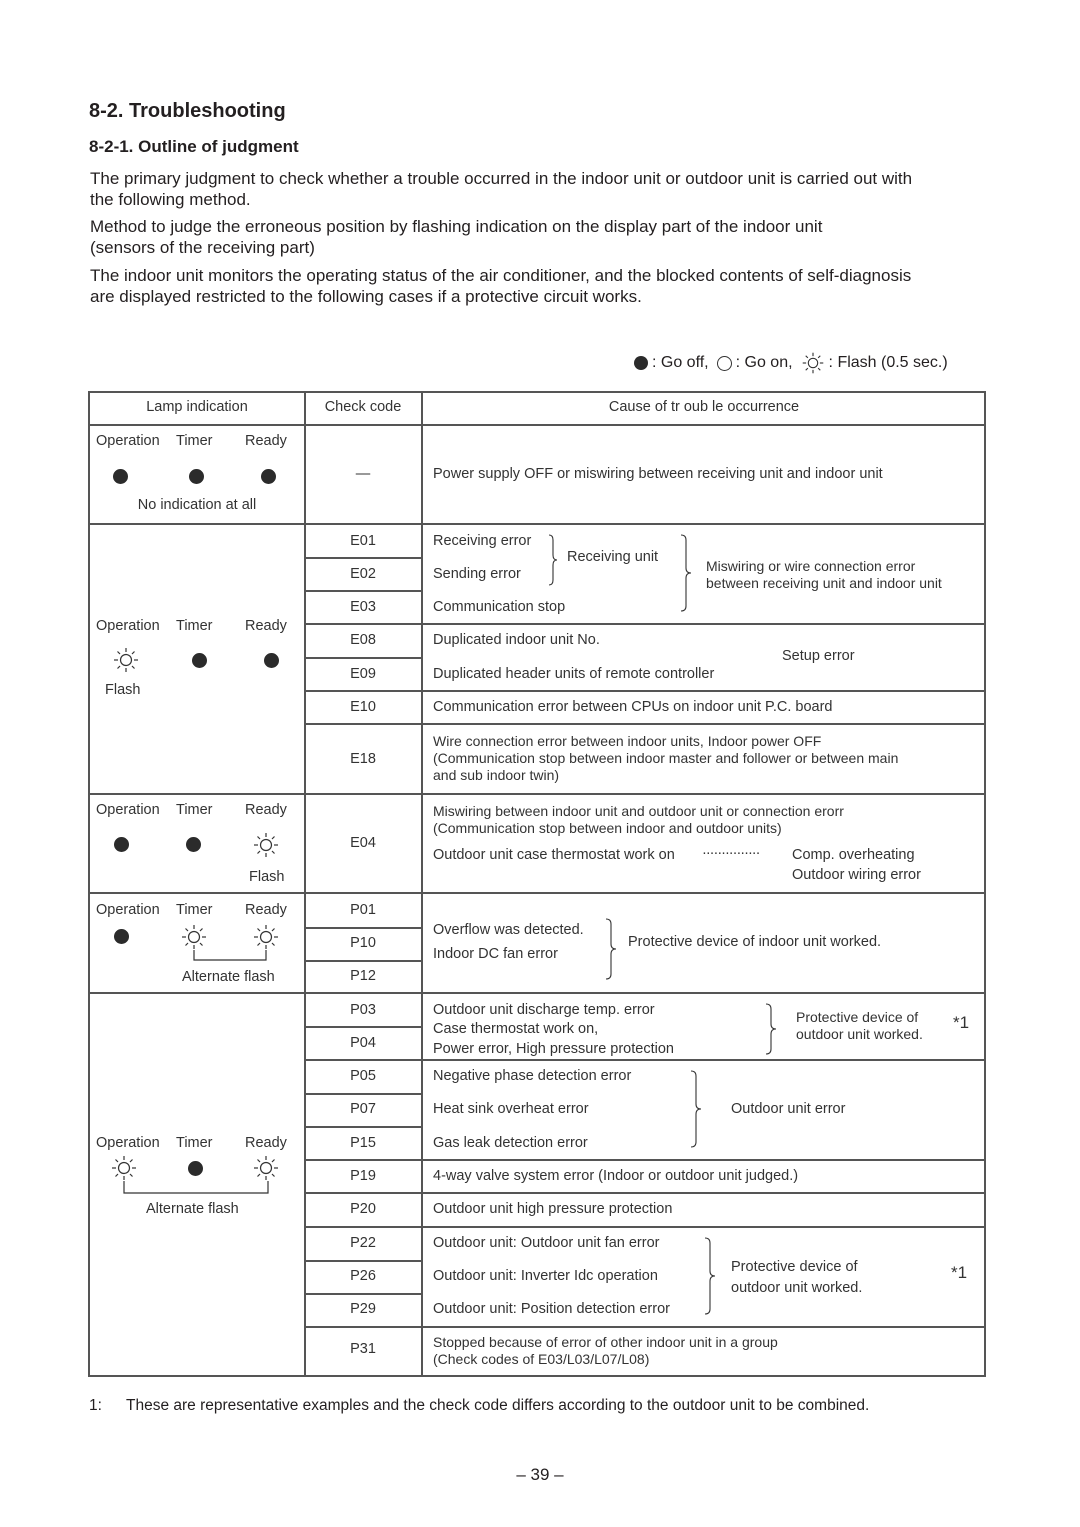 This screenshot has height=1527, width=1080. I want to click on header-cause: Cause of tr oub le occurrence, so click(704, 407).